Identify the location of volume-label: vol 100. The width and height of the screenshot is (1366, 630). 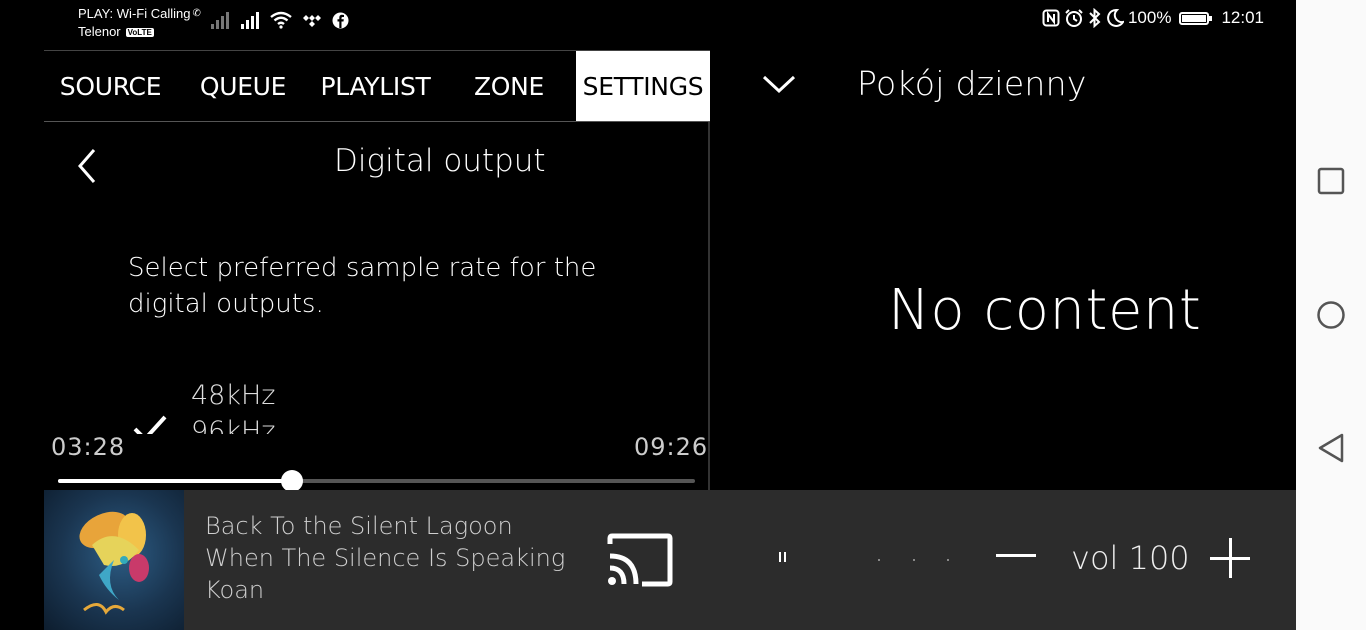
(1130, 558).